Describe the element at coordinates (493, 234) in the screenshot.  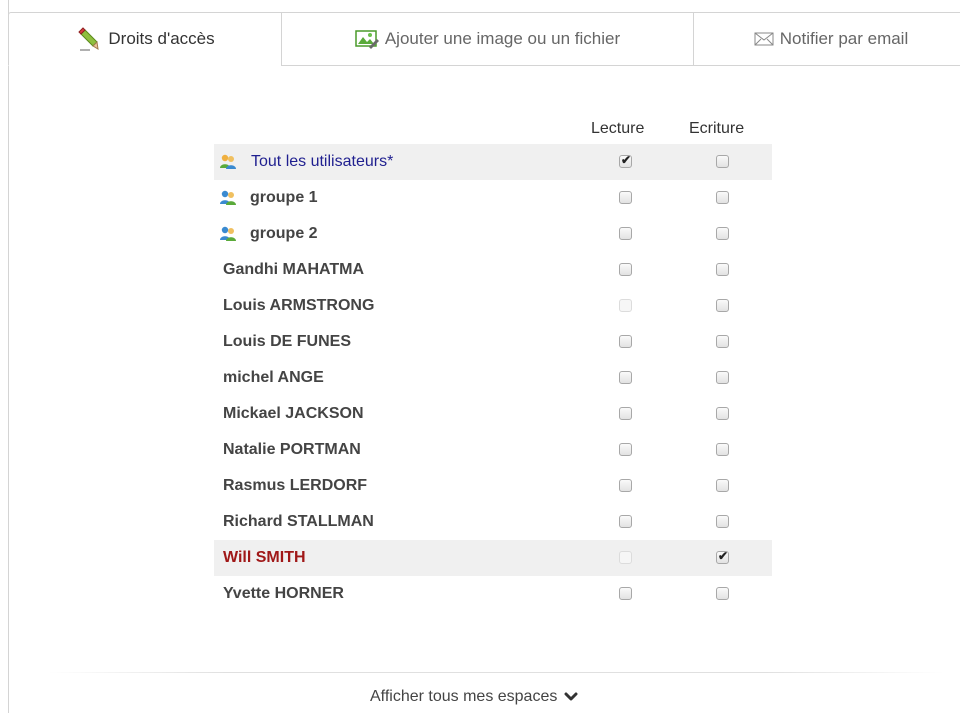
I see `table-row: groupe 2` at that location.